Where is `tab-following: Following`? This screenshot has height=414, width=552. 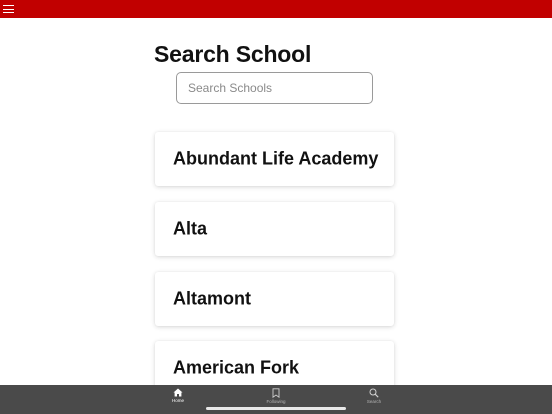
tab-following: Following is located at coordinates (276, 398).